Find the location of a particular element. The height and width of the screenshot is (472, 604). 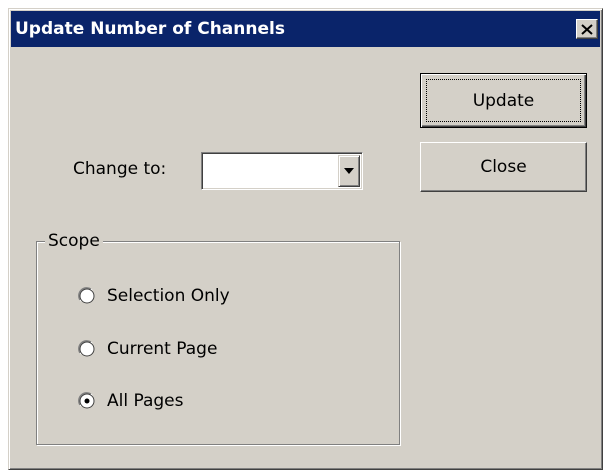

radio-selection-only: Selection Only is located at coordinates (153, 296).